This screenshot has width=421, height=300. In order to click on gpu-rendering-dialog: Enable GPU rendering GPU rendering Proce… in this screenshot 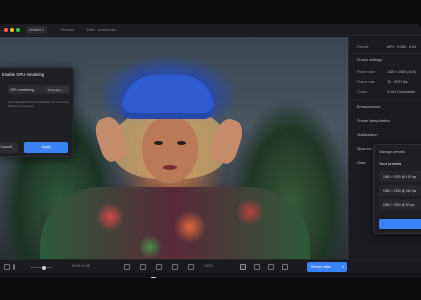, I will do `click(37, 112)`.